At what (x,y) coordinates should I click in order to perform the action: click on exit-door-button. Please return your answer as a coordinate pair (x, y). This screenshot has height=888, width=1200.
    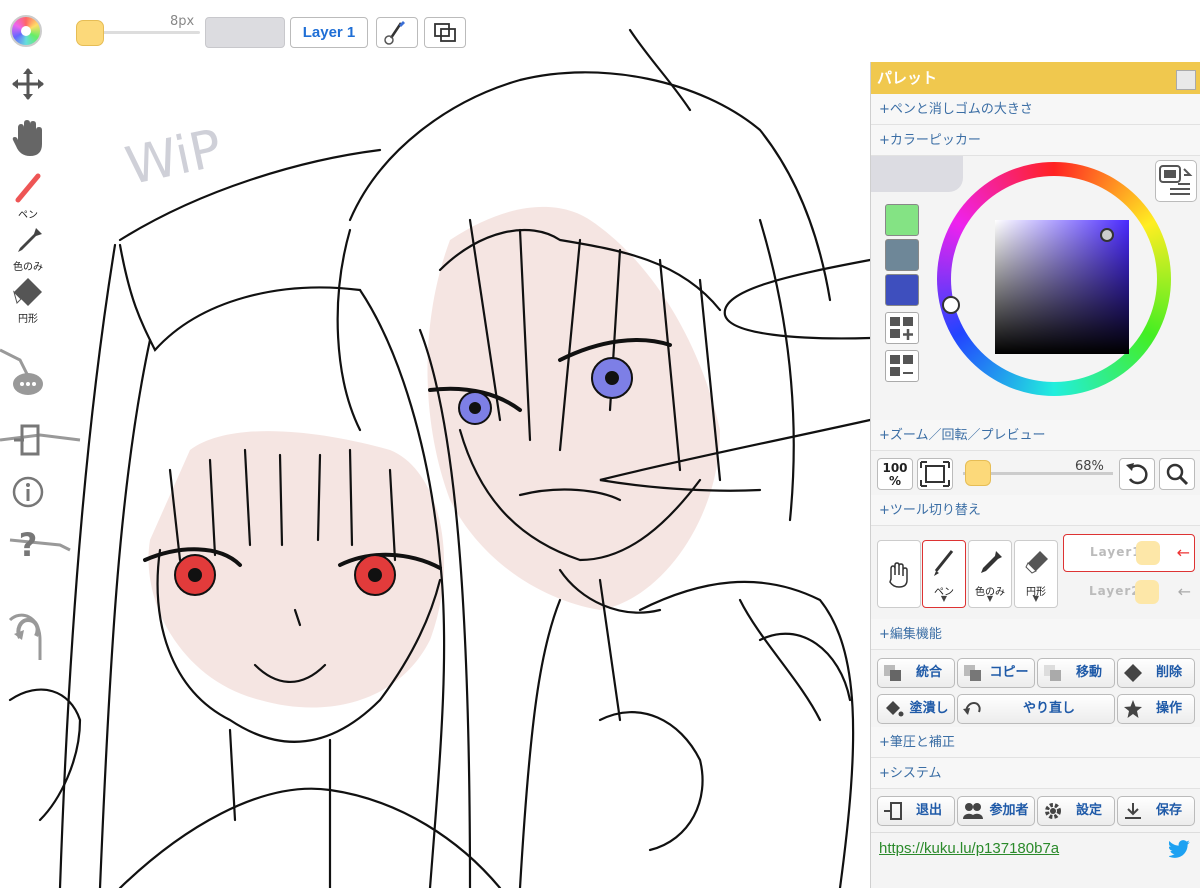
    Looking at the image, I should click on (28, 442).